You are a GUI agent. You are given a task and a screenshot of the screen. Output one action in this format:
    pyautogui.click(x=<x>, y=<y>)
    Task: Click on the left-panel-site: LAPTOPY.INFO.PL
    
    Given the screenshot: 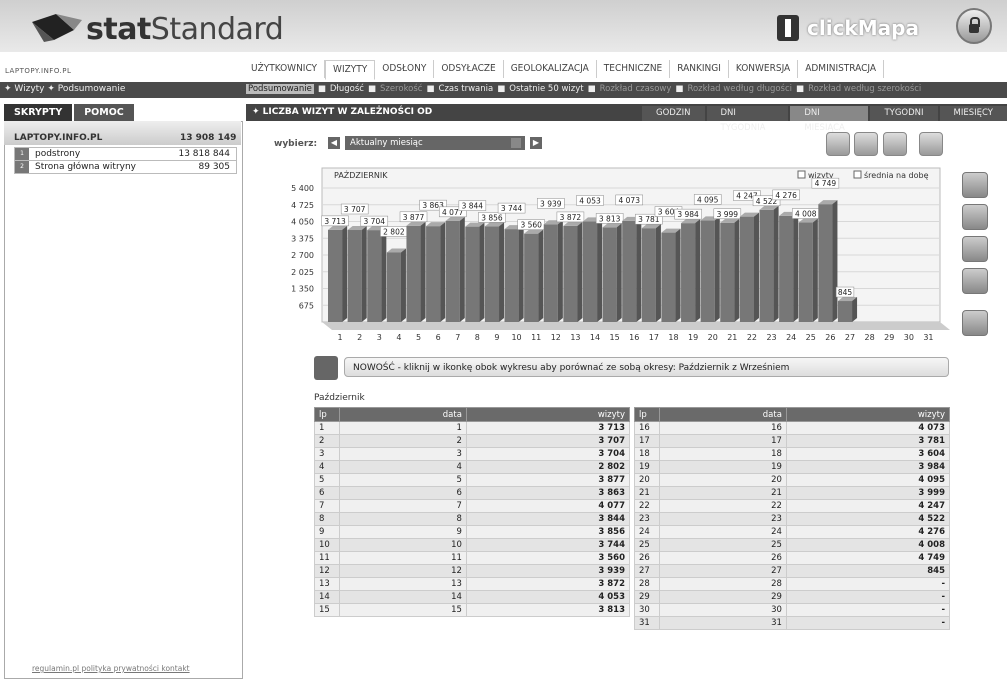 What is the action you would take?
    pyautogui.click(x=58, y=138)
    